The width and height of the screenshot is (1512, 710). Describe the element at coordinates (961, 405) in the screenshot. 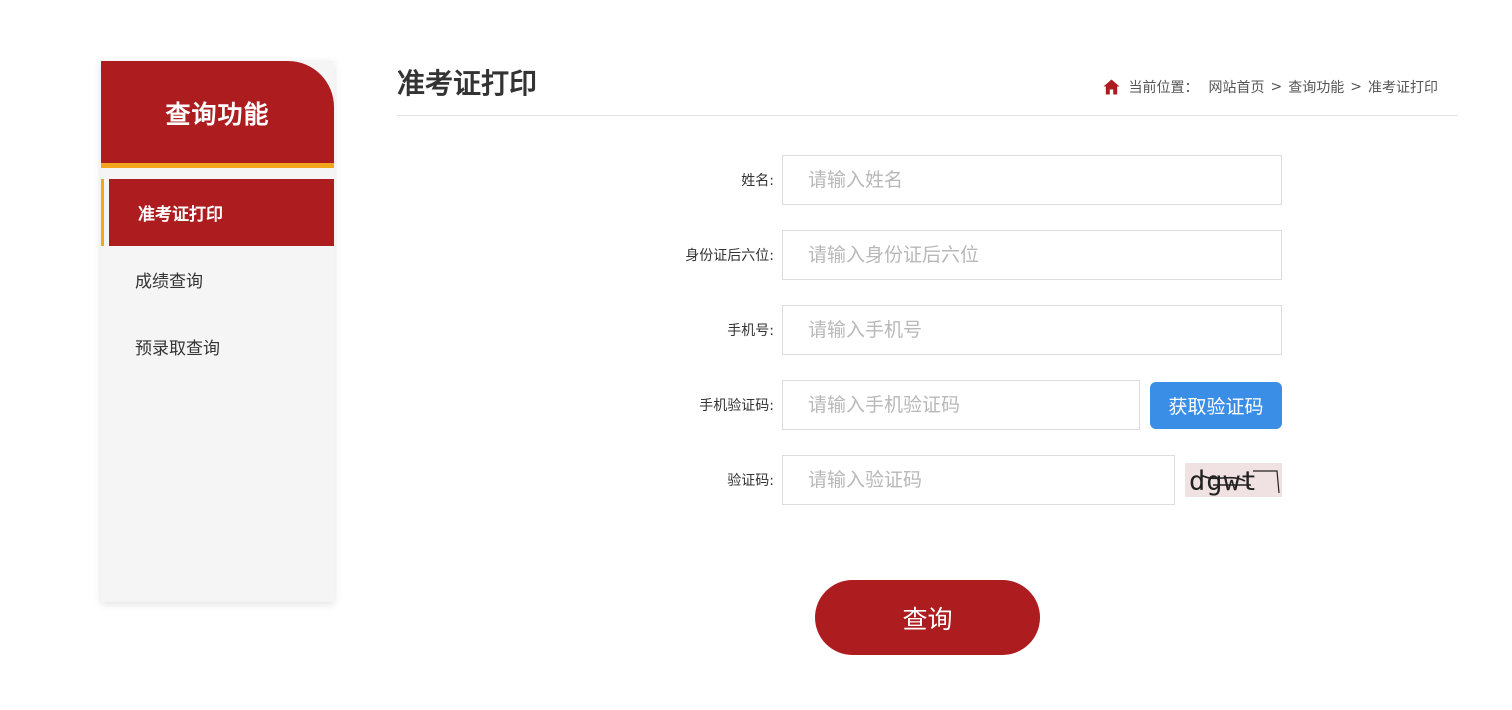

I see `sms-code-input` at that location.